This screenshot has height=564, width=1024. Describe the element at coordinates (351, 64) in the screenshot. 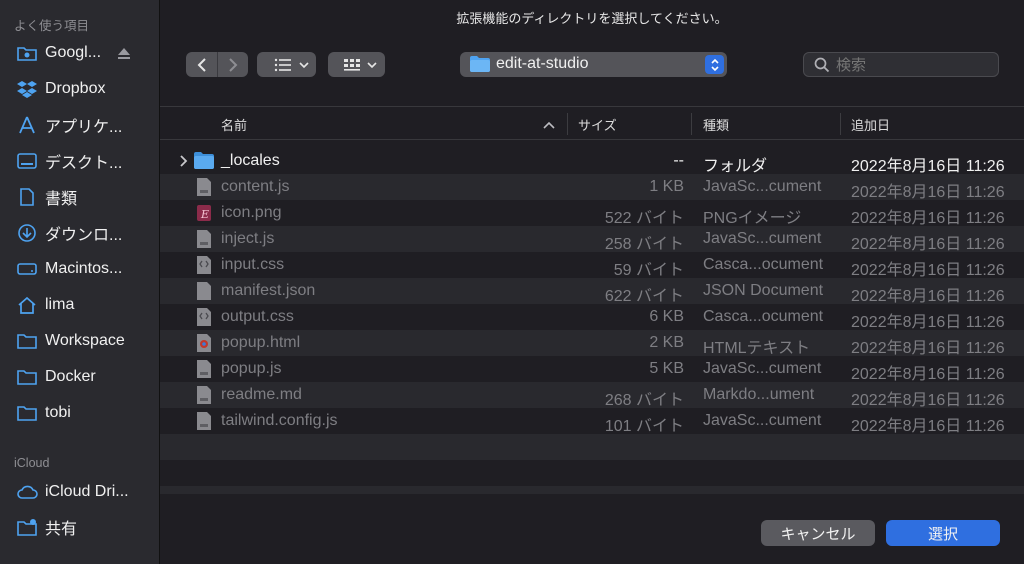

I see `grid-view-icon` at that location.